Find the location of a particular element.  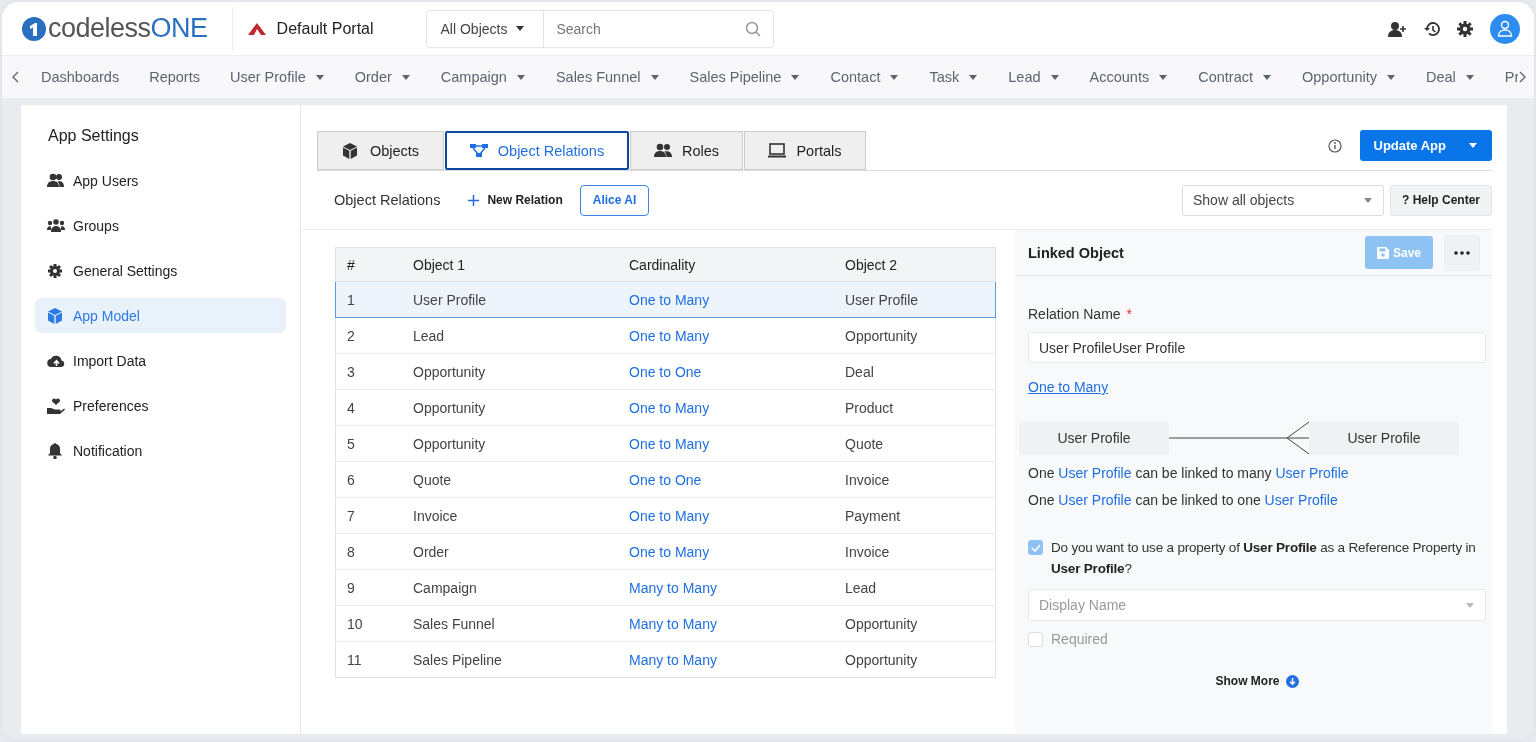

table-row: 7 Invoice One to Many Payment is located at coordinates (665, 515).